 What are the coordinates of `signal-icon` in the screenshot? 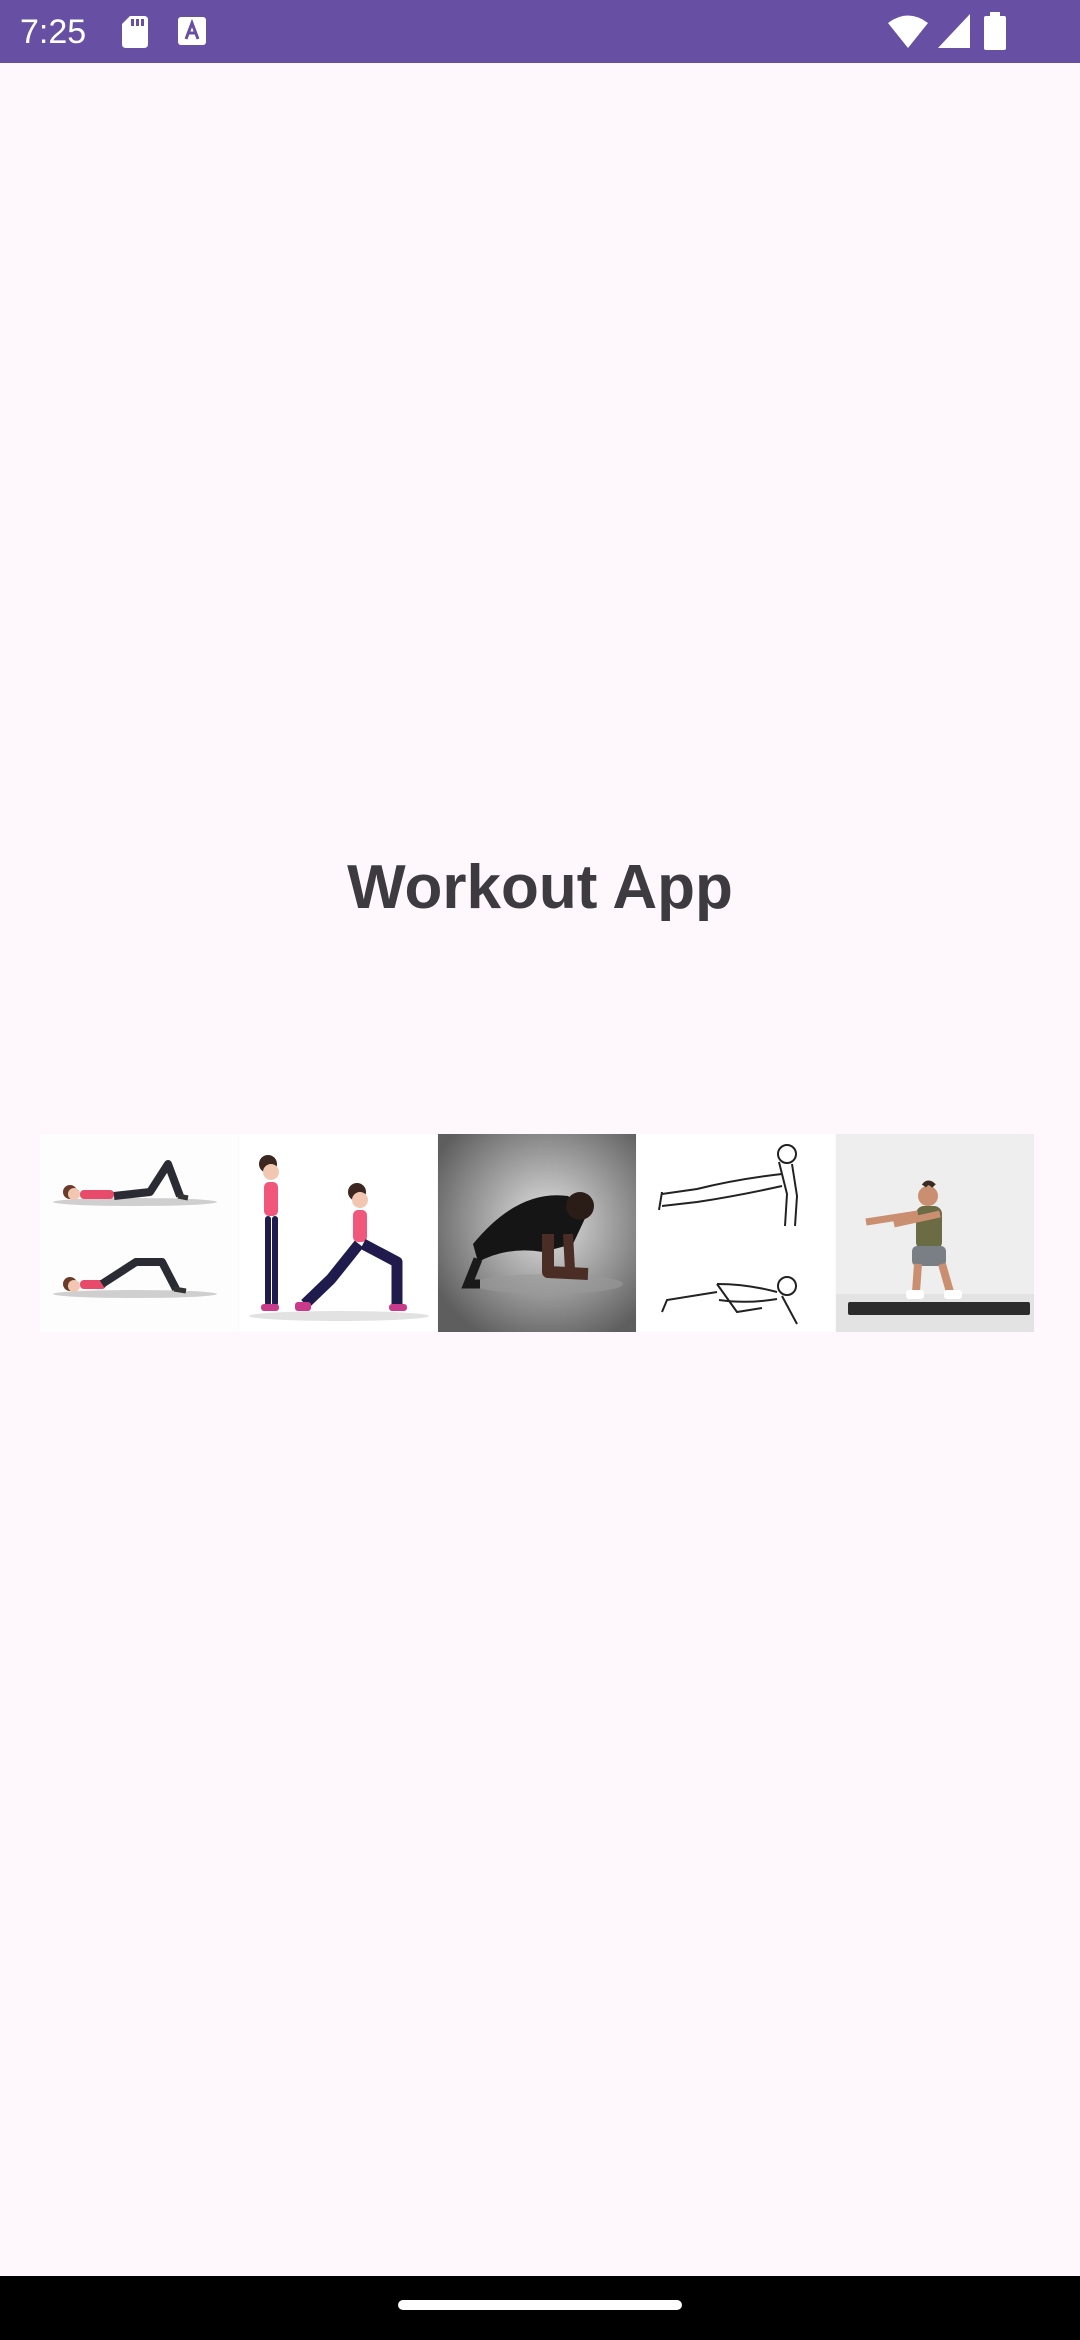 It's located at (954, 31).